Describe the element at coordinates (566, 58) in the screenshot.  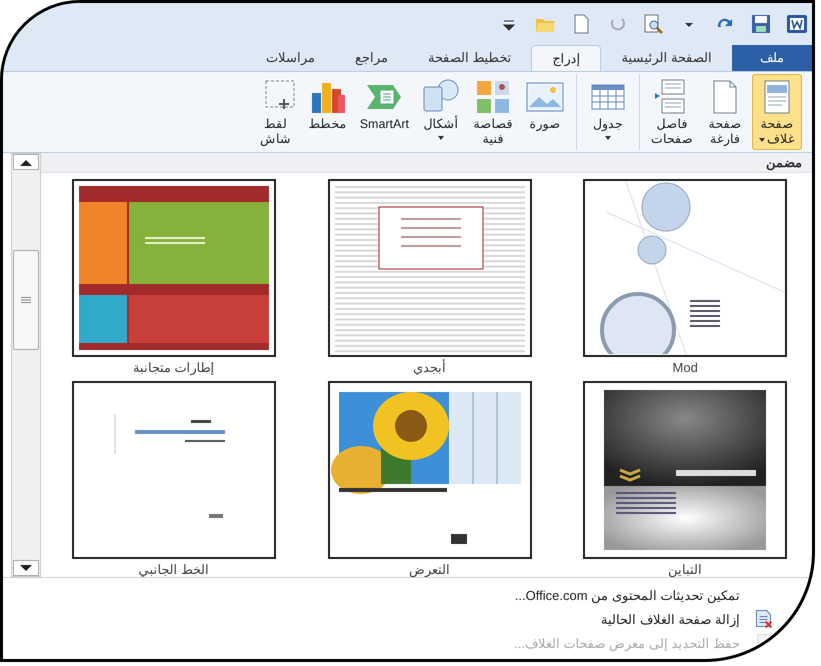
I see `ribbon-tab: إدراج` at that location.